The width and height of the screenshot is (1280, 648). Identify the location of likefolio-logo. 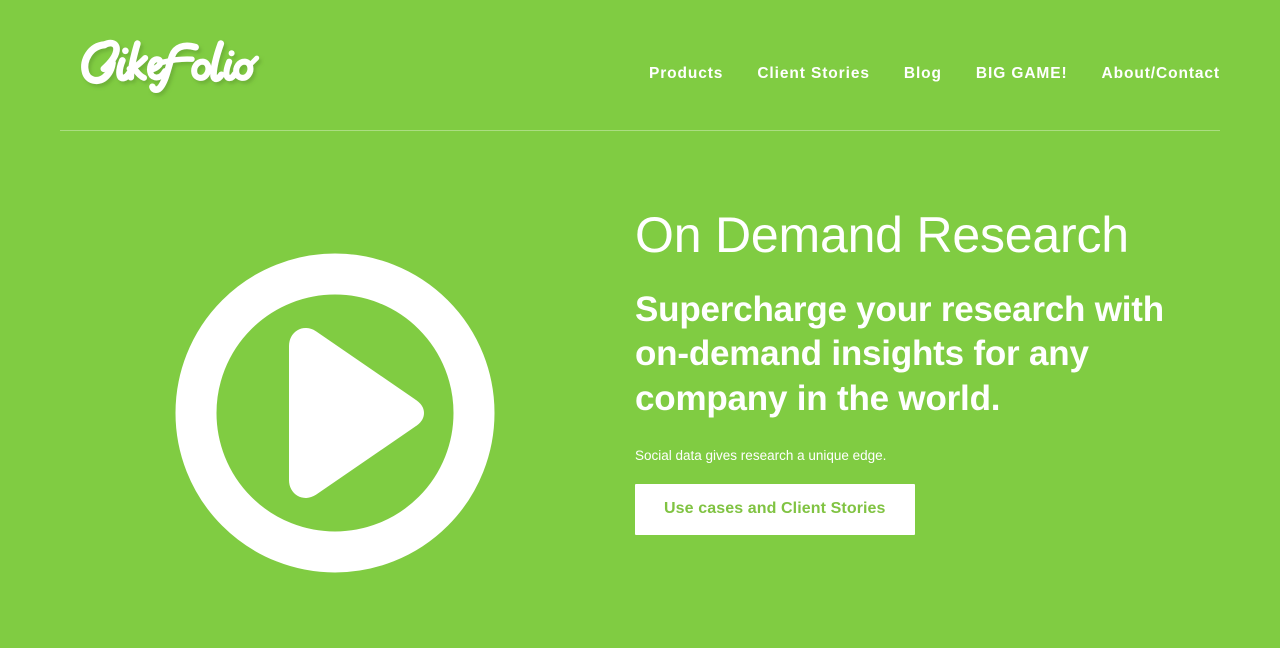
(169, 64).